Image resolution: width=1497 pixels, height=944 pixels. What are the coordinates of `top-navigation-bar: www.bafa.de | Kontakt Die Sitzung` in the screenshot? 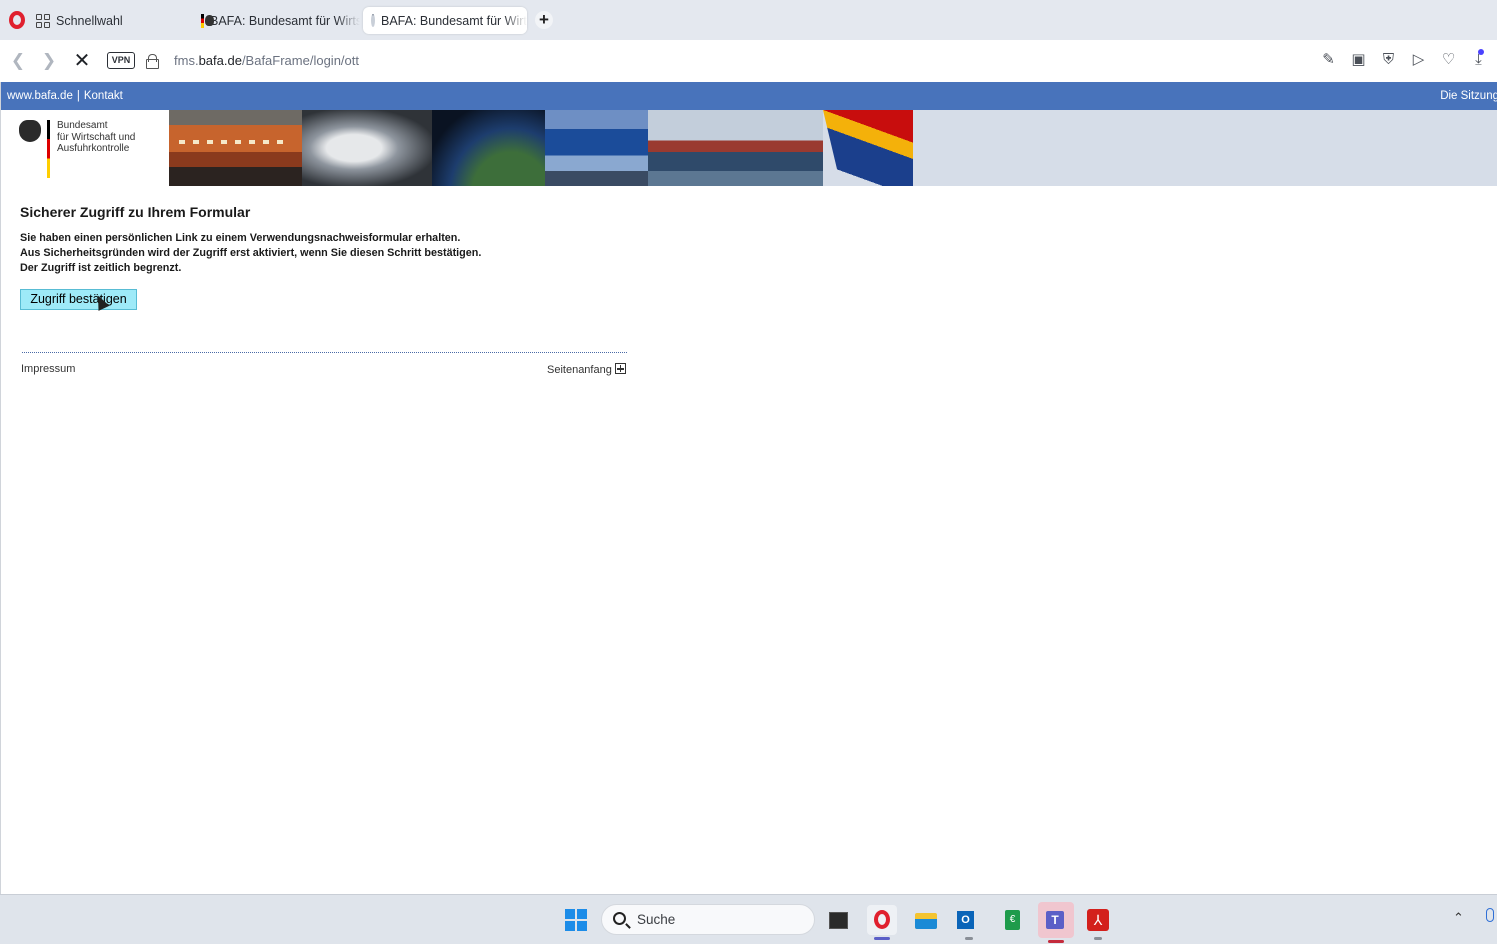 It's located at (749, 96).